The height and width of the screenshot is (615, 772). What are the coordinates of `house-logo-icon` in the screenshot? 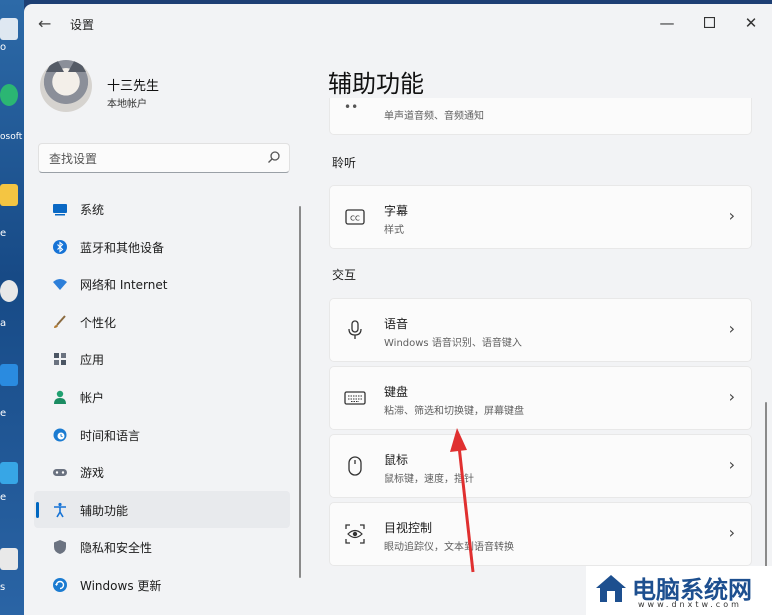 It's located at (611, 588).